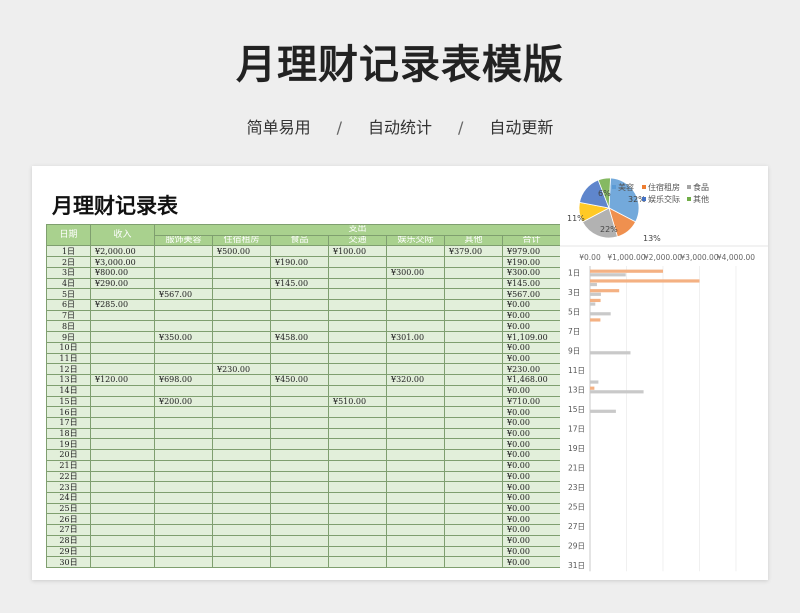 This screenshot has height=613, width=800. What do you see at coordinates (473, 251) in the screenshot?
I see `cell-expense: ¥379.00` at bounding box center [473, 251].